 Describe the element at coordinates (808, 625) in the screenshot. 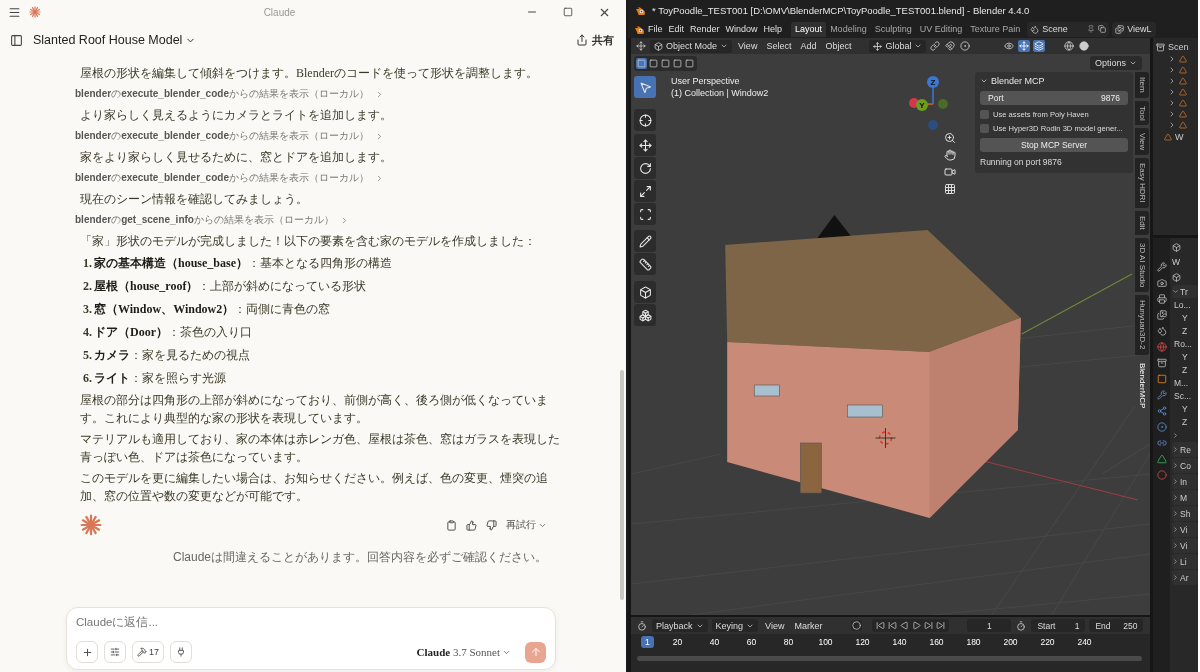

I see `menu-item: Marker` at that location.